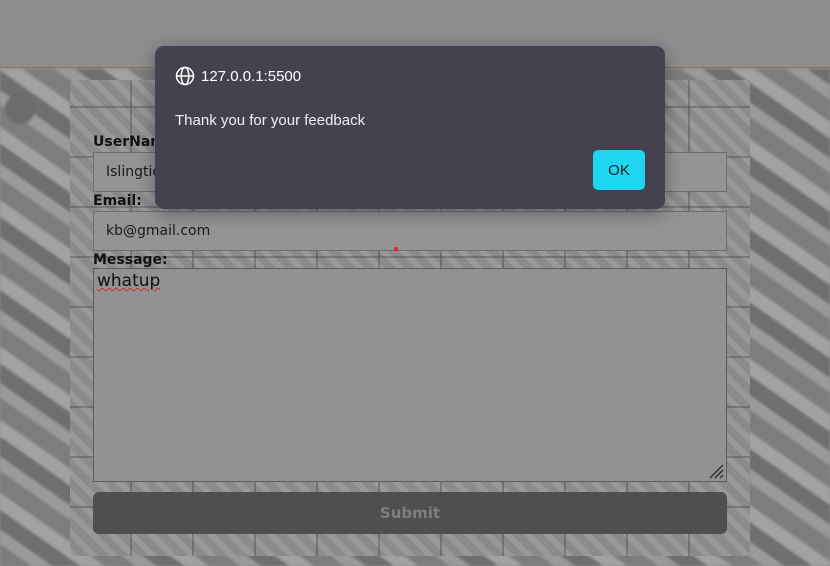 The width and height of the screenshot is (830, 566). Describe the element at coordinates (130, 260) in the screenshot. I see `message-label: Message:` at that location.